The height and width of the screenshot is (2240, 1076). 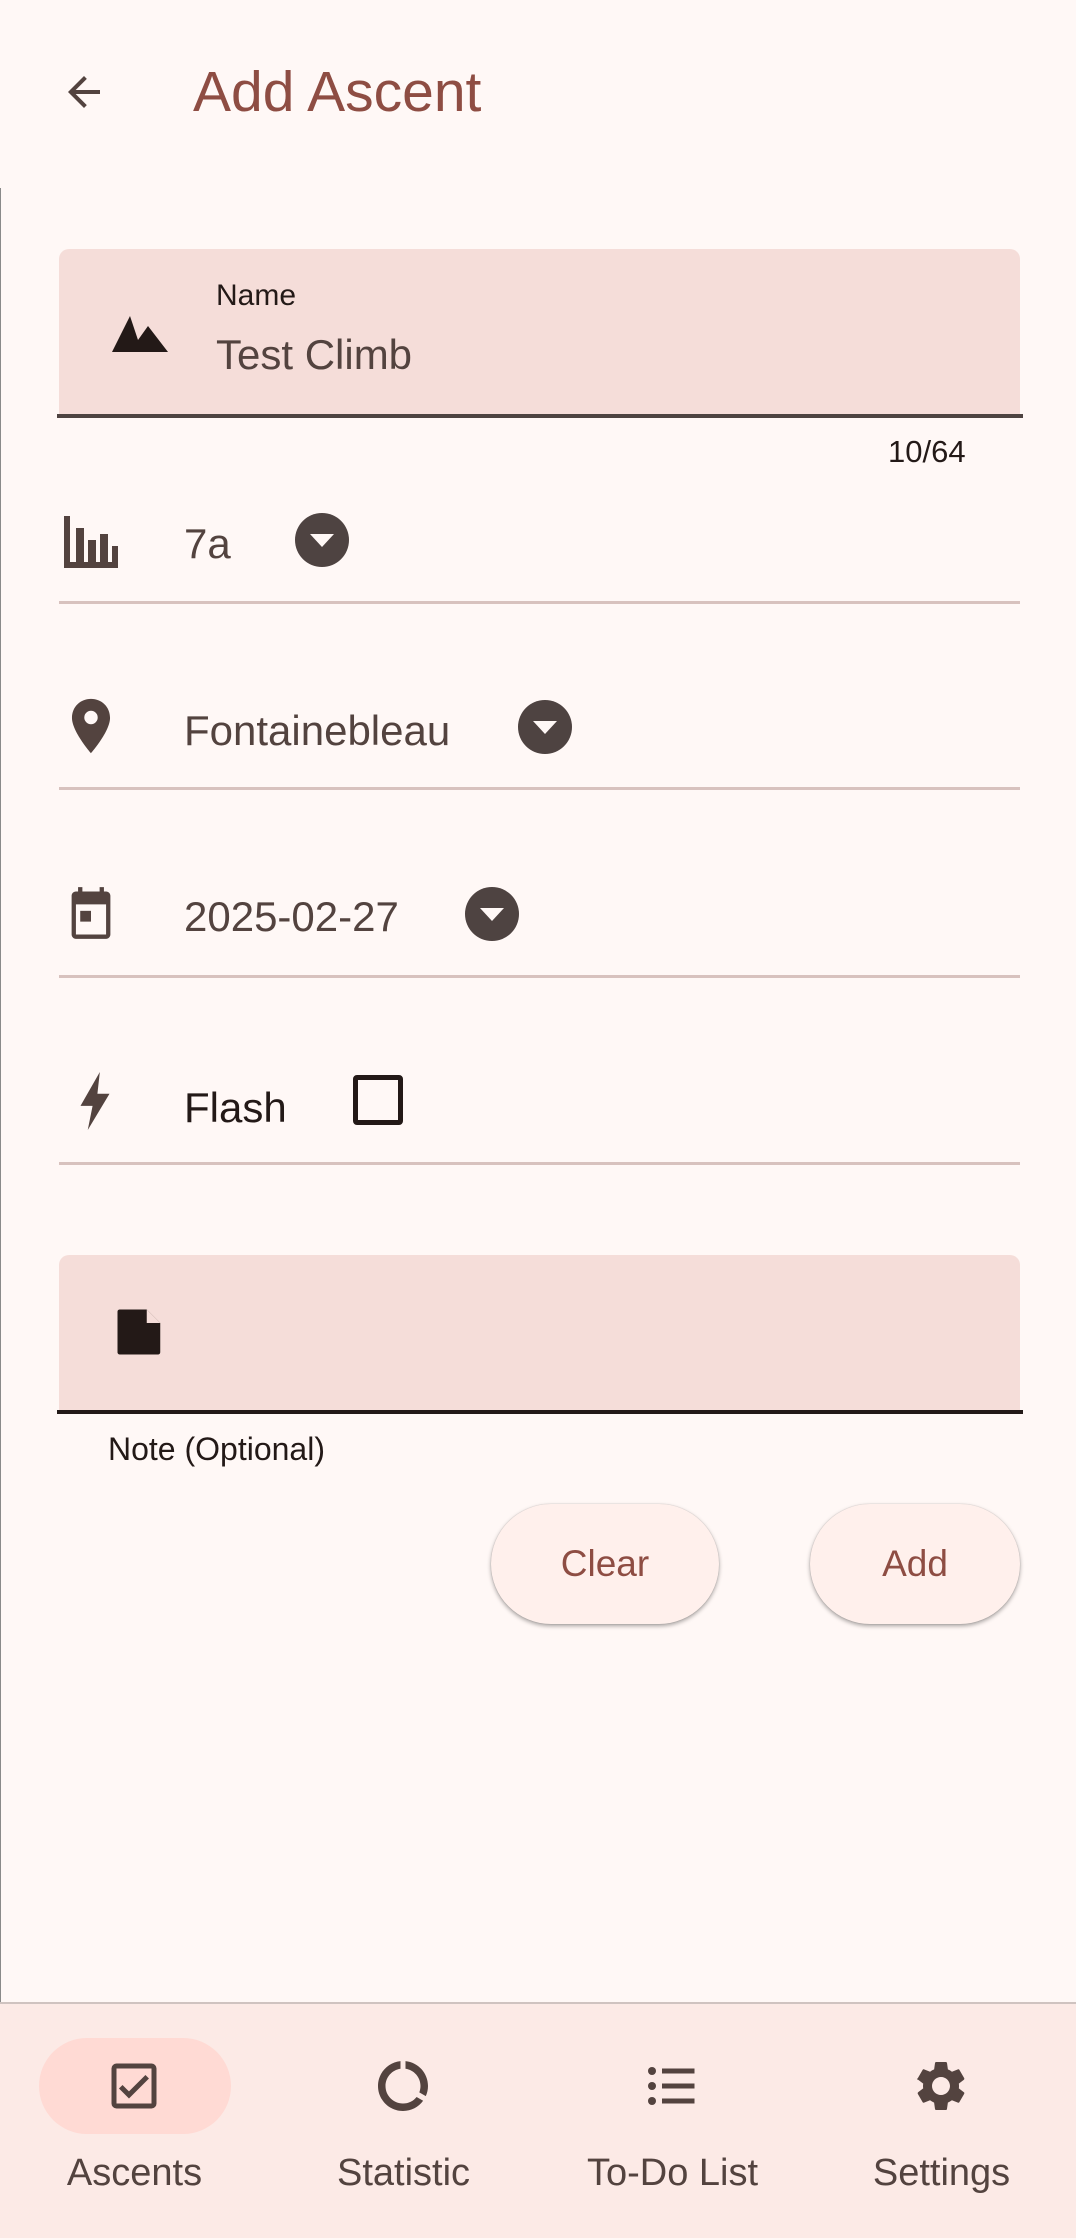 I want to click on gear-icon, so click(x=940, y=2086).